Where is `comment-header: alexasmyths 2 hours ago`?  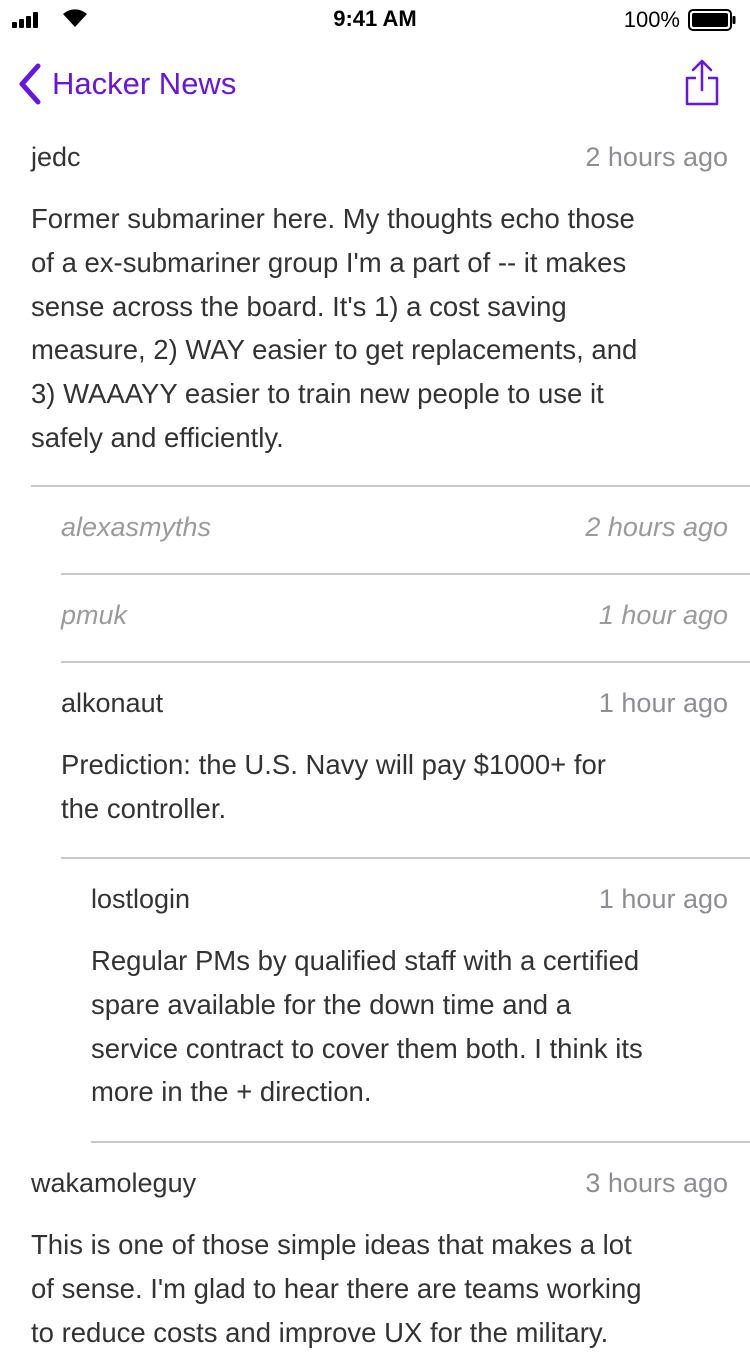
comment-header: alexasmyths 2 hours ago is located at coordinates (375, 532).